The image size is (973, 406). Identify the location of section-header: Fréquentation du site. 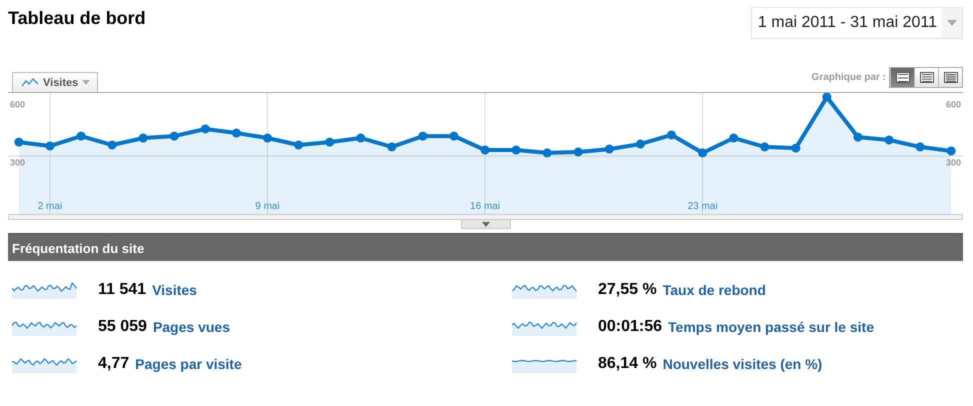
(485, 247).